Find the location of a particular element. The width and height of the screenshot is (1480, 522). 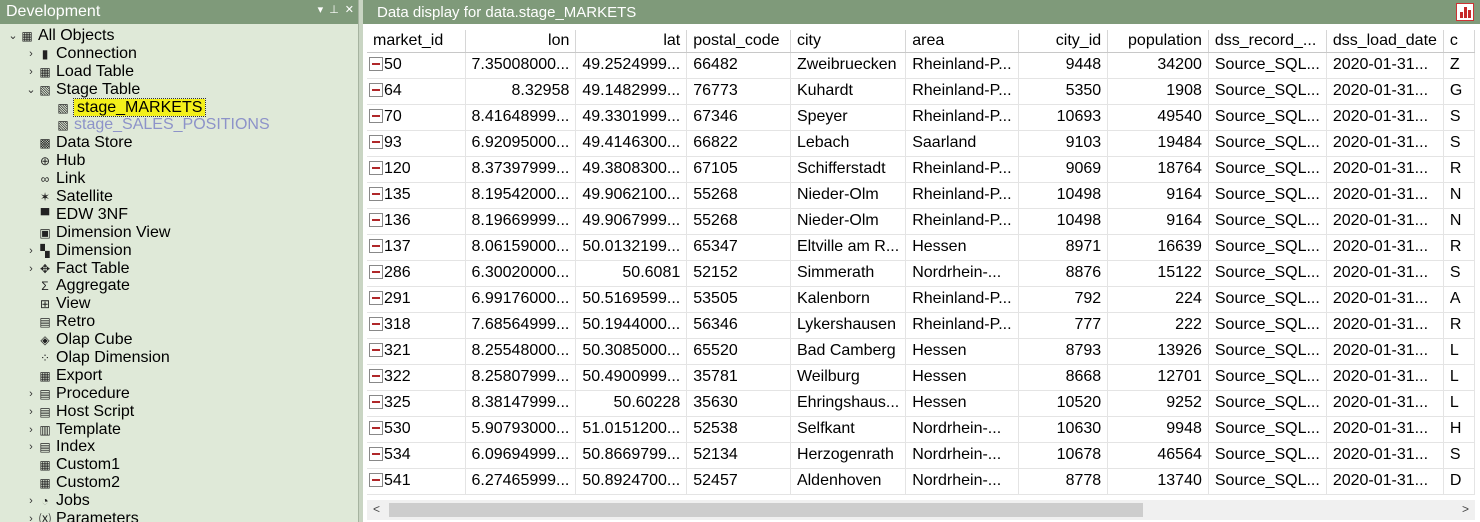

table-cell: 50 is located at coordinates (416, 65).